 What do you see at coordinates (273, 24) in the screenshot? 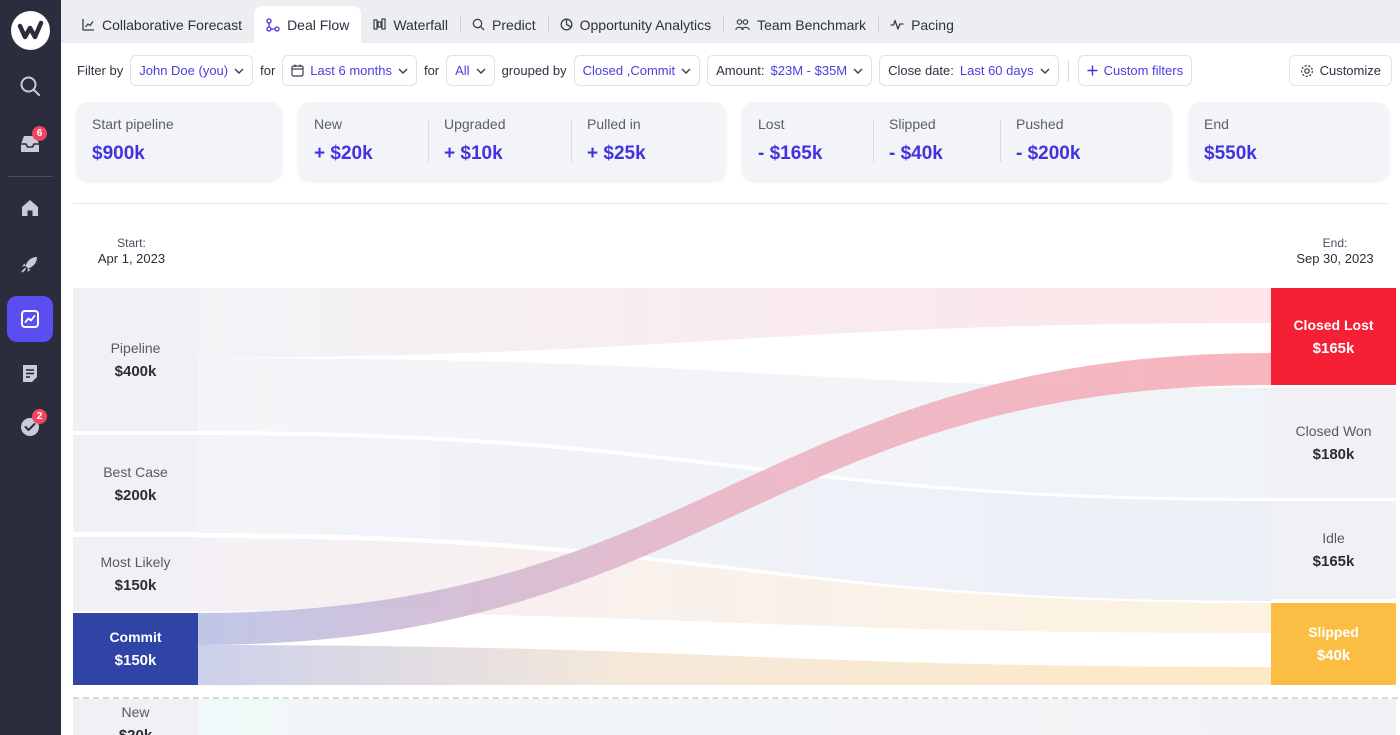
I see `flow-icon` at bounding box center [273, 24].